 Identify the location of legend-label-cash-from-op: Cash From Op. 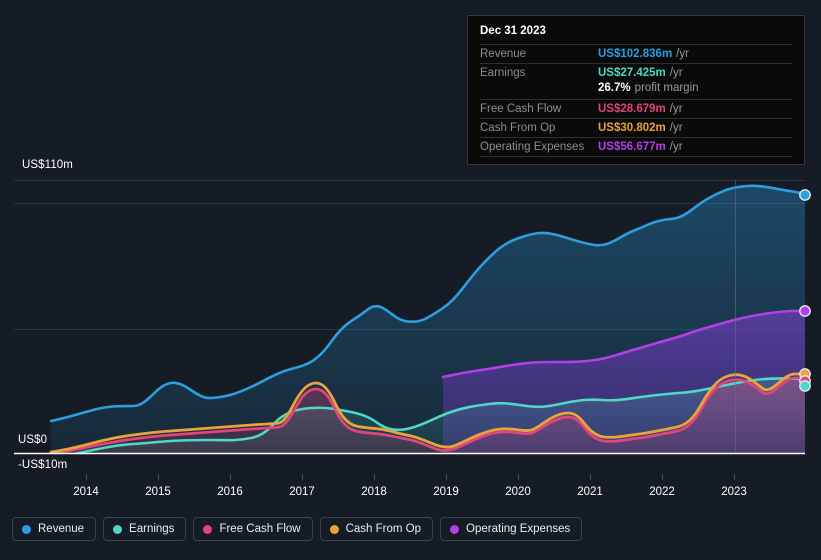
(383, 529).